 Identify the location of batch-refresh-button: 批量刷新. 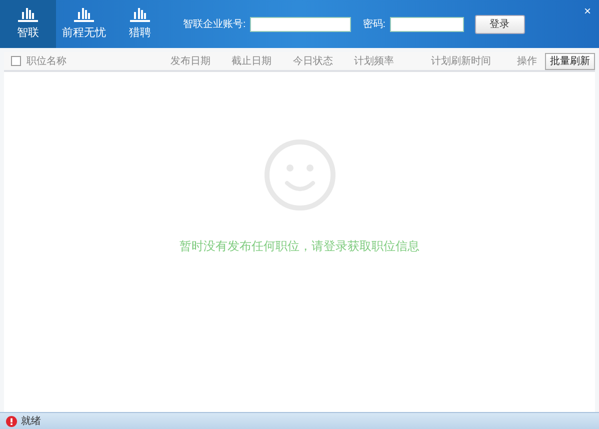
(570, 61).